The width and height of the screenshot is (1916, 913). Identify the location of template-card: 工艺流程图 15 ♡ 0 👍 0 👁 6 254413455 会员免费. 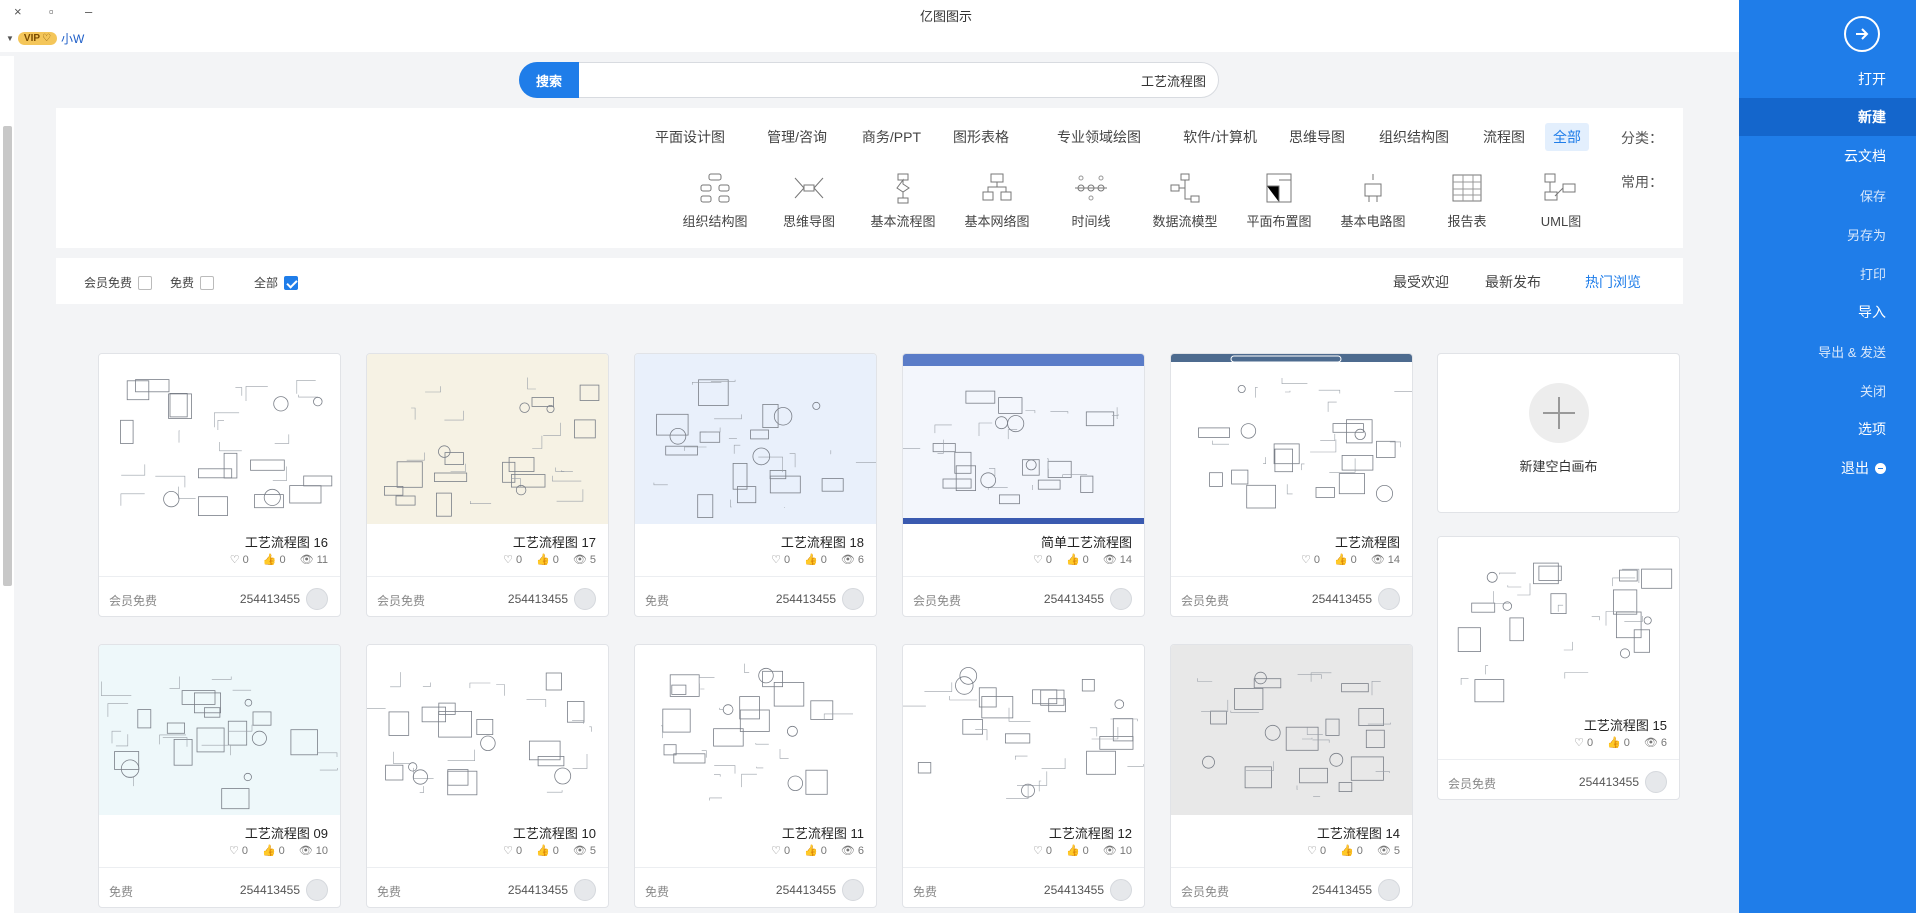
(1558, 668).